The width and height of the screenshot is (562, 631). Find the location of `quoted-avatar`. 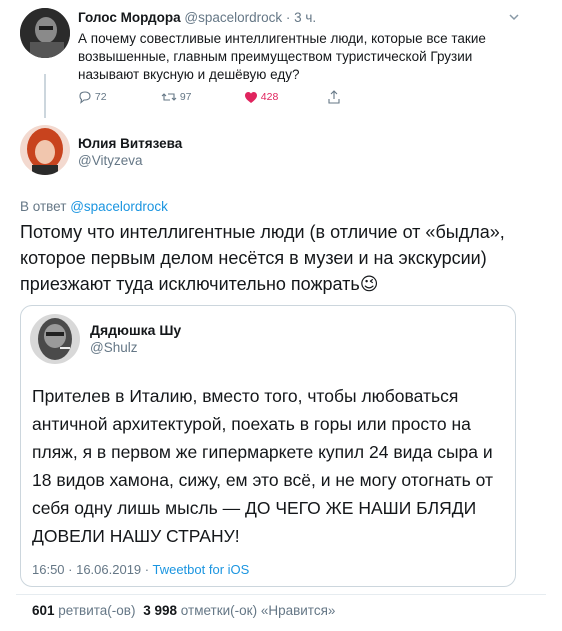

quoted-avatar is located at coordinates (55, 339).